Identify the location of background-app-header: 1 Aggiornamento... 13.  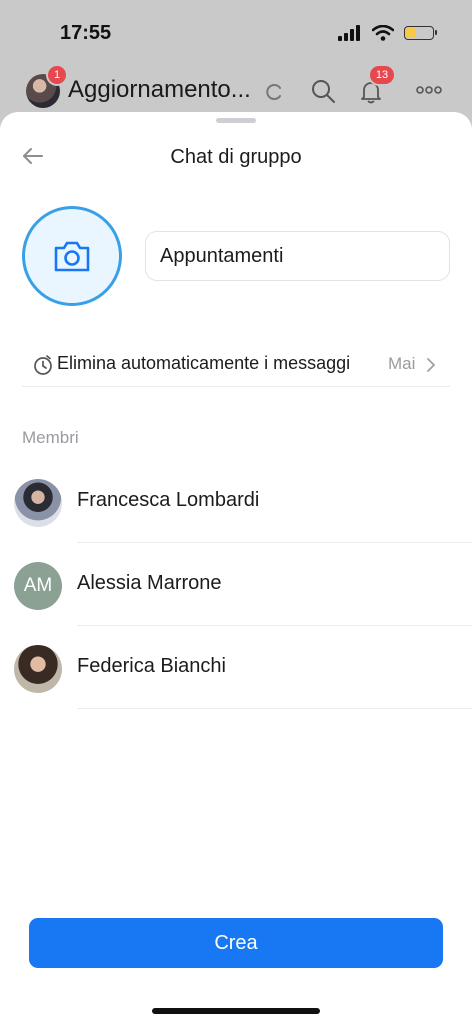
(236, 90).